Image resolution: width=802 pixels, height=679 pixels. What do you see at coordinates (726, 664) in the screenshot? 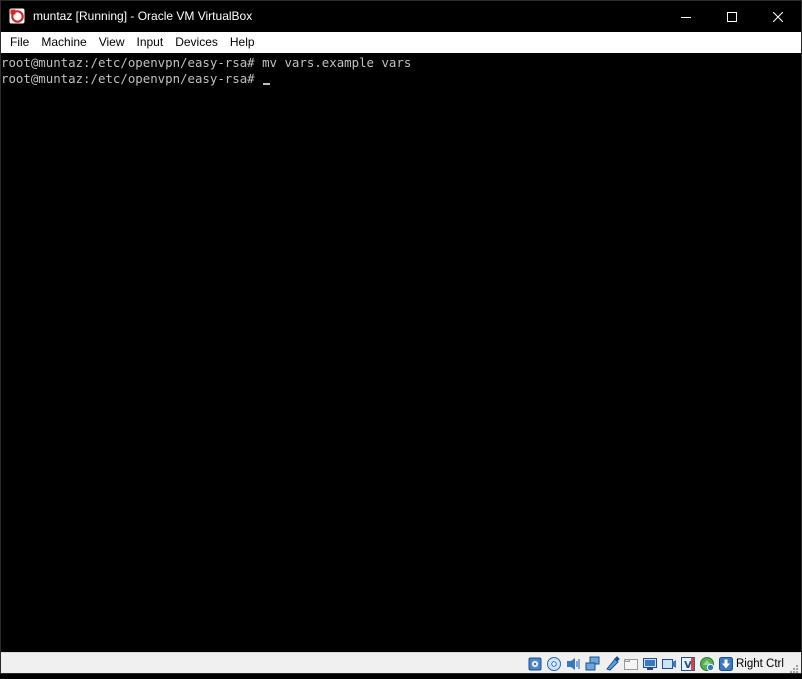
I see `mouse-integration-icon` at bounding box center [726, 664].